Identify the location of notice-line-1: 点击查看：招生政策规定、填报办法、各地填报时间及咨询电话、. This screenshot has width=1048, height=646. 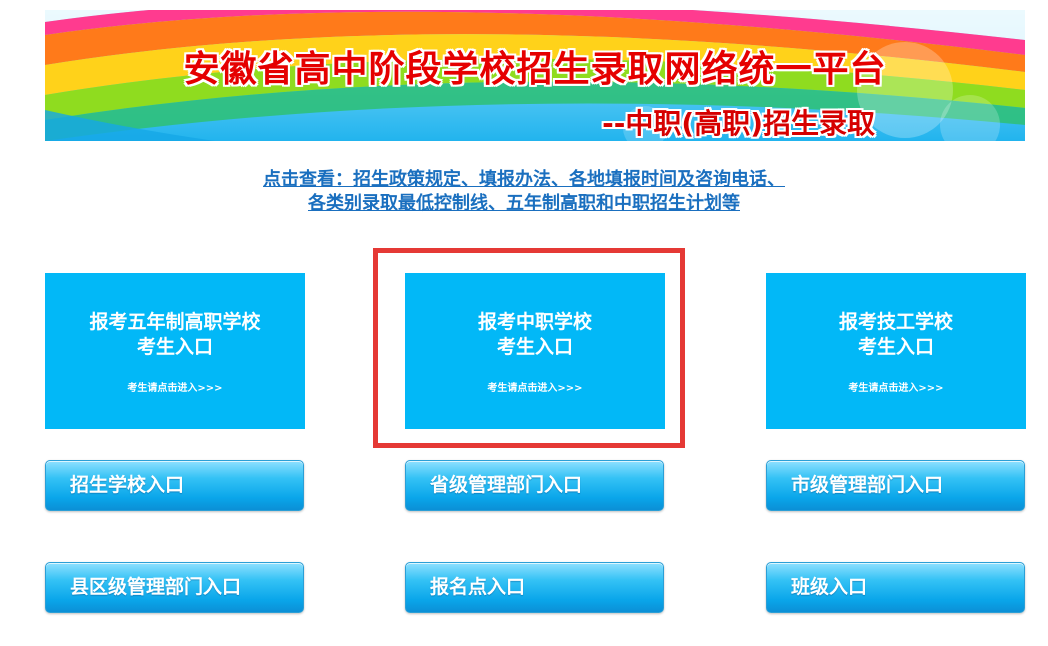
(524, 179).